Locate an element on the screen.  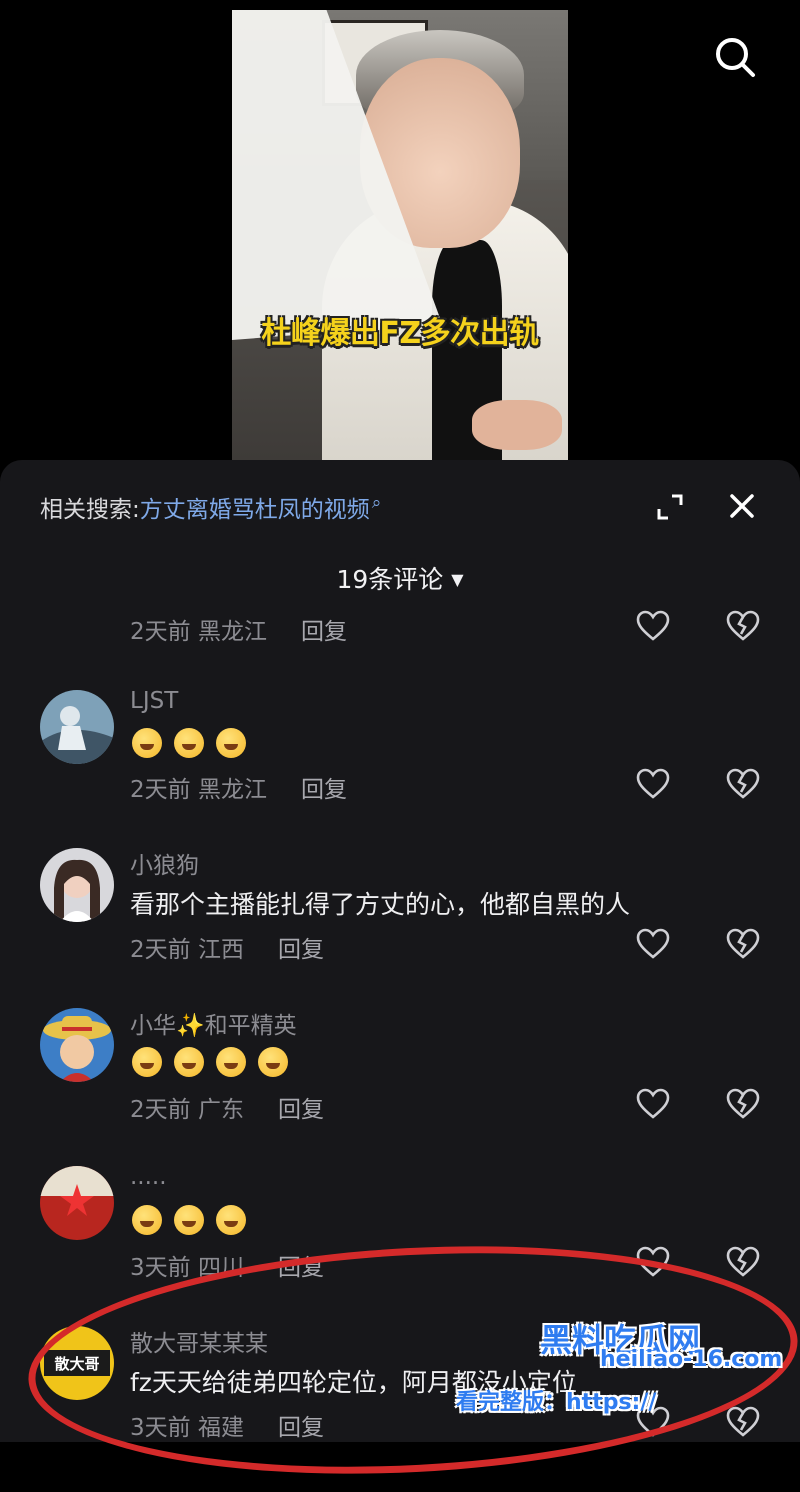
comment-time: 3天前 is located at coordinates (160, 1268).